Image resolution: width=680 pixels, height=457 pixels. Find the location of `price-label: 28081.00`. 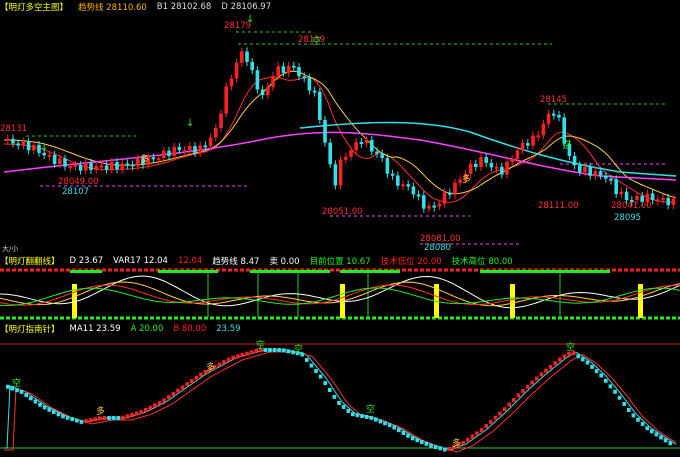

price-label: 28081.00 is located at coordinates (440, 239).